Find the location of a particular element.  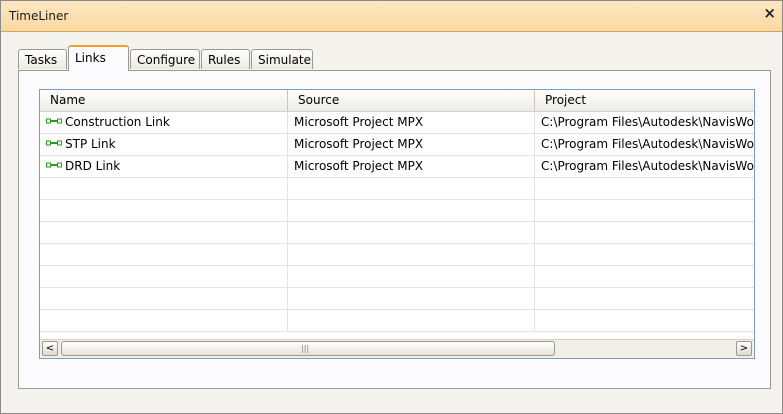

scroll-thumb: ||| is located at coordinates (308, 348).